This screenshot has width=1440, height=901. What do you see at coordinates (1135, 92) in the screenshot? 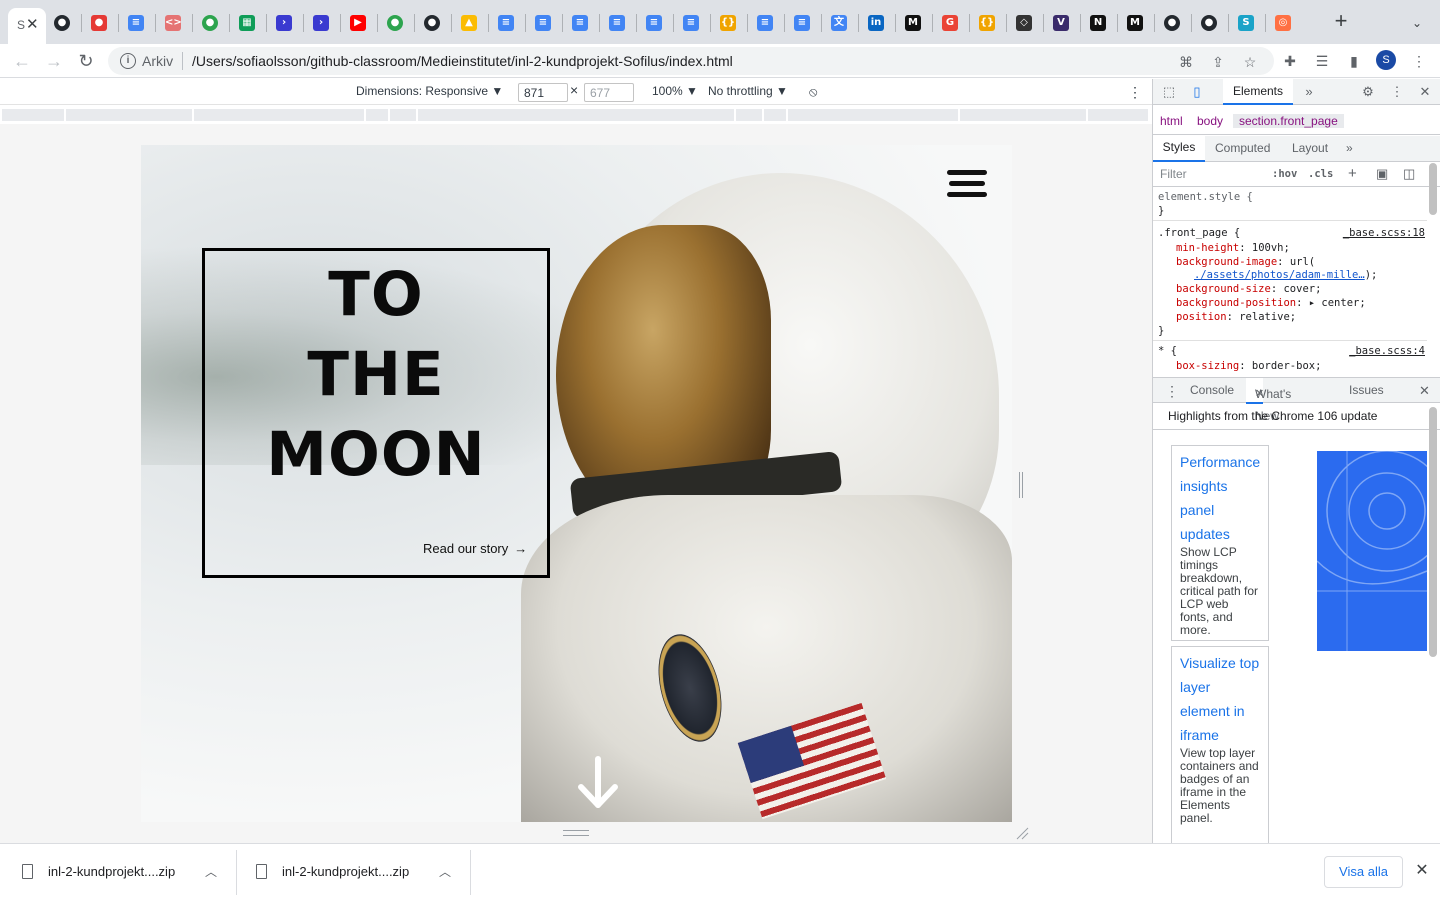
I see `device-options-icon: ⋮` at bounding box center [1135, 92].